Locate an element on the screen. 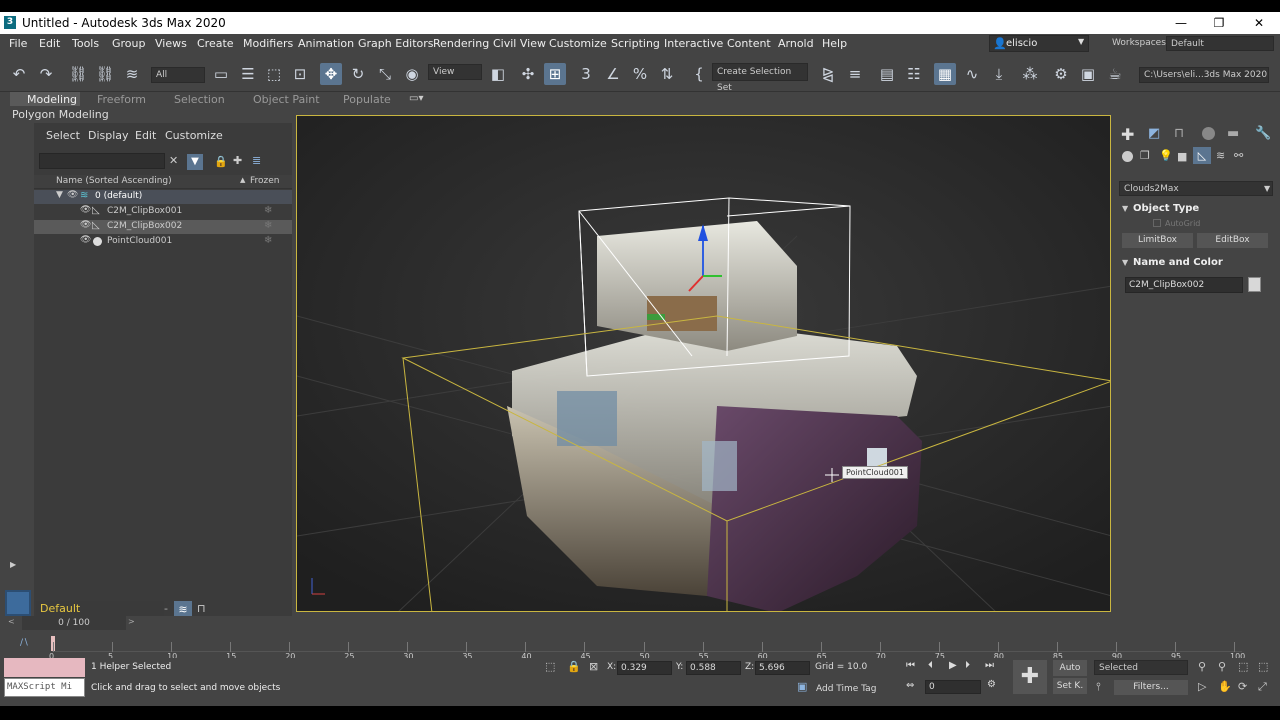 The height and width of the screenshot is (720, 1280). time-tag-icon: ▣ is located at coordinates (802, 686).